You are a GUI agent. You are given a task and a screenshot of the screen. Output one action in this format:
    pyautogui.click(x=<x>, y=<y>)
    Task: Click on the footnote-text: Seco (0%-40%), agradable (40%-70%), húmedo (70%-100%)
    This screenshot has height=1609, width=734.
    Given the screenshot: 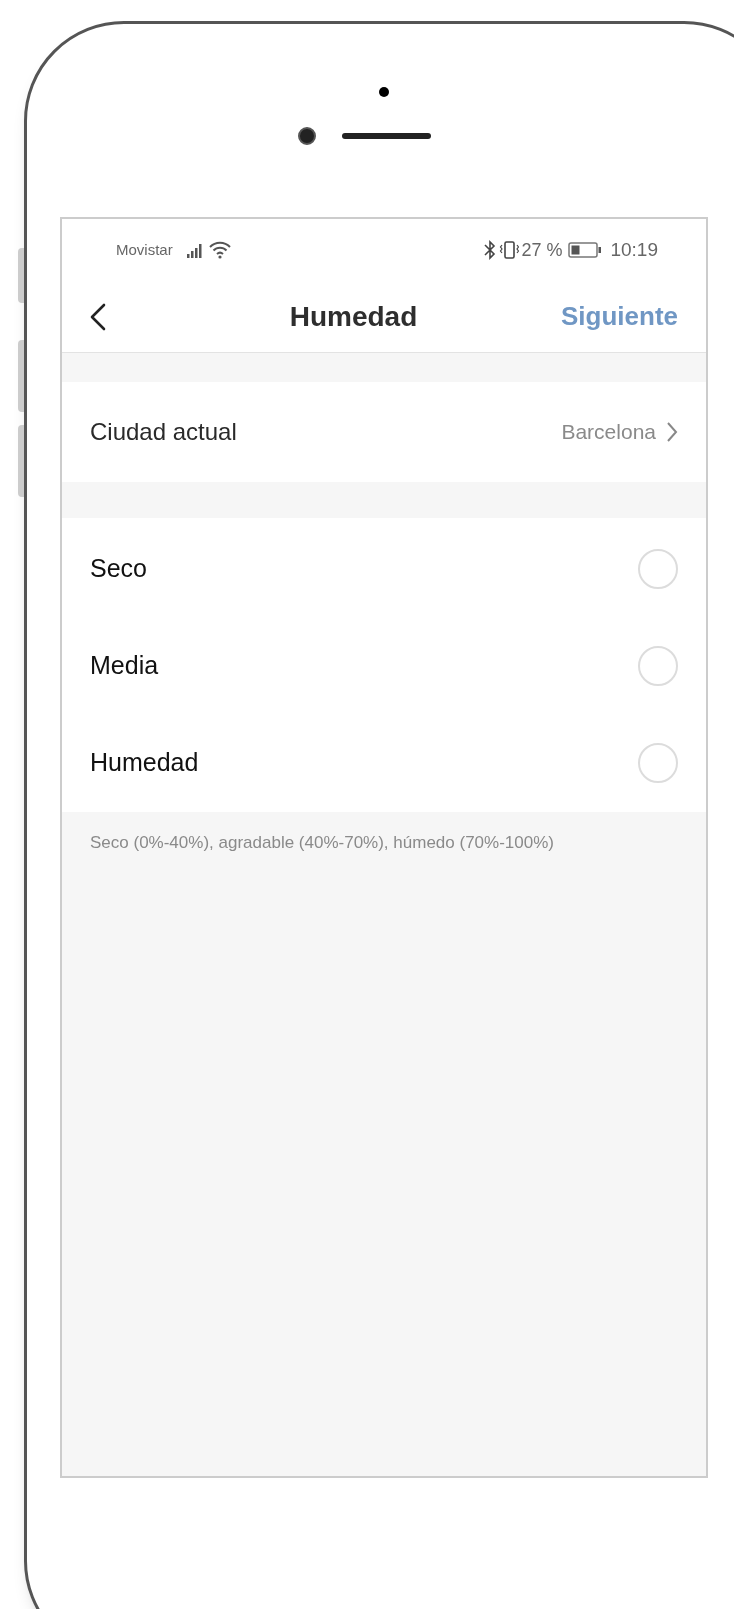 What is the action you would take?
    pyautogui.click(x=322, y=843)
    